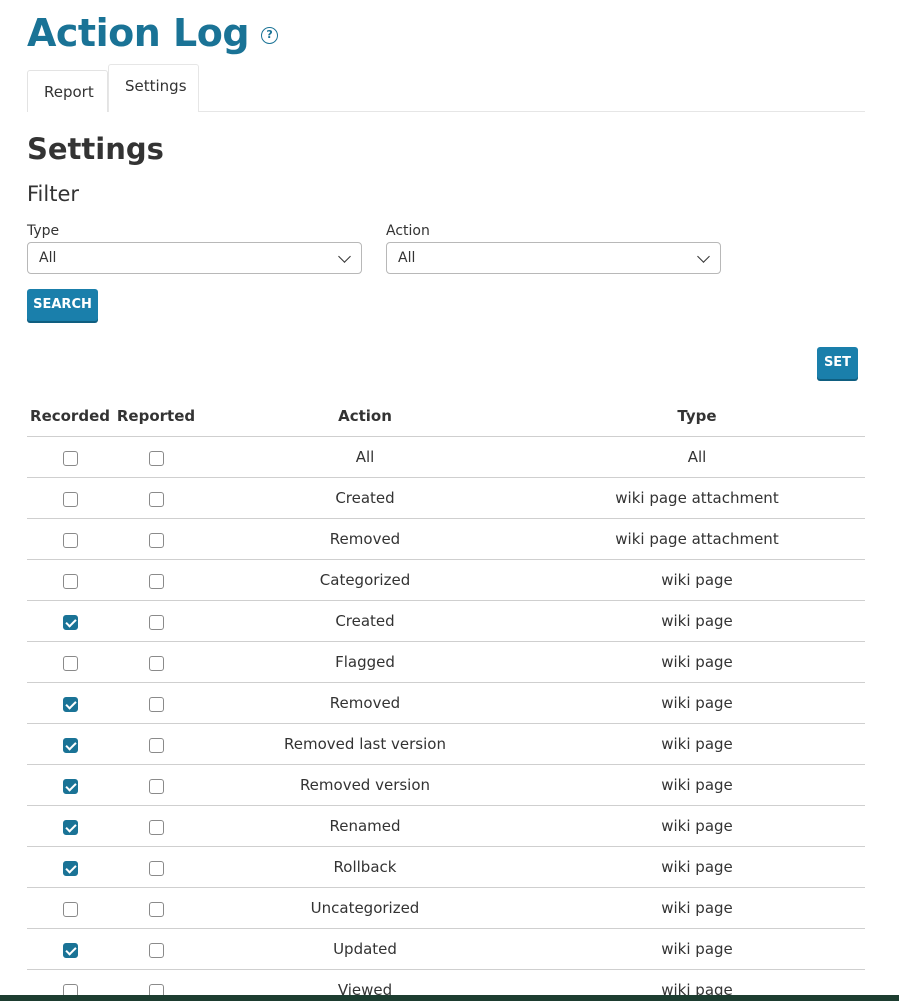 The width and height of the screenshot is (899, 1001). I want to click on table-row: Uncategorized wiki page, so click(446, 908).